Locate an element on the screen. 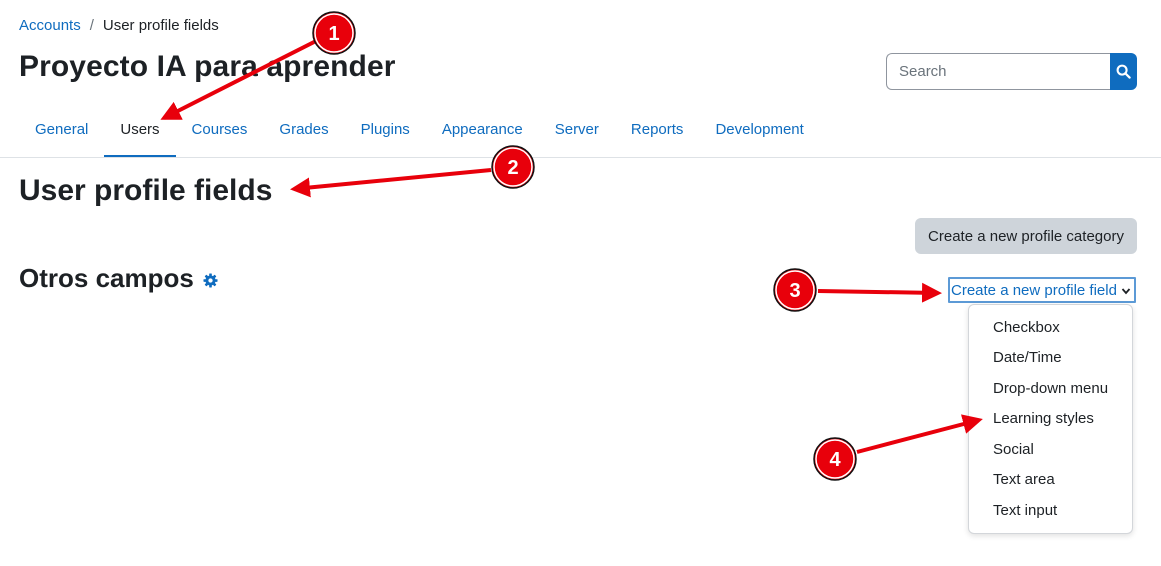  annotation-badge-1: 1 is located at coordinates (334, 33).